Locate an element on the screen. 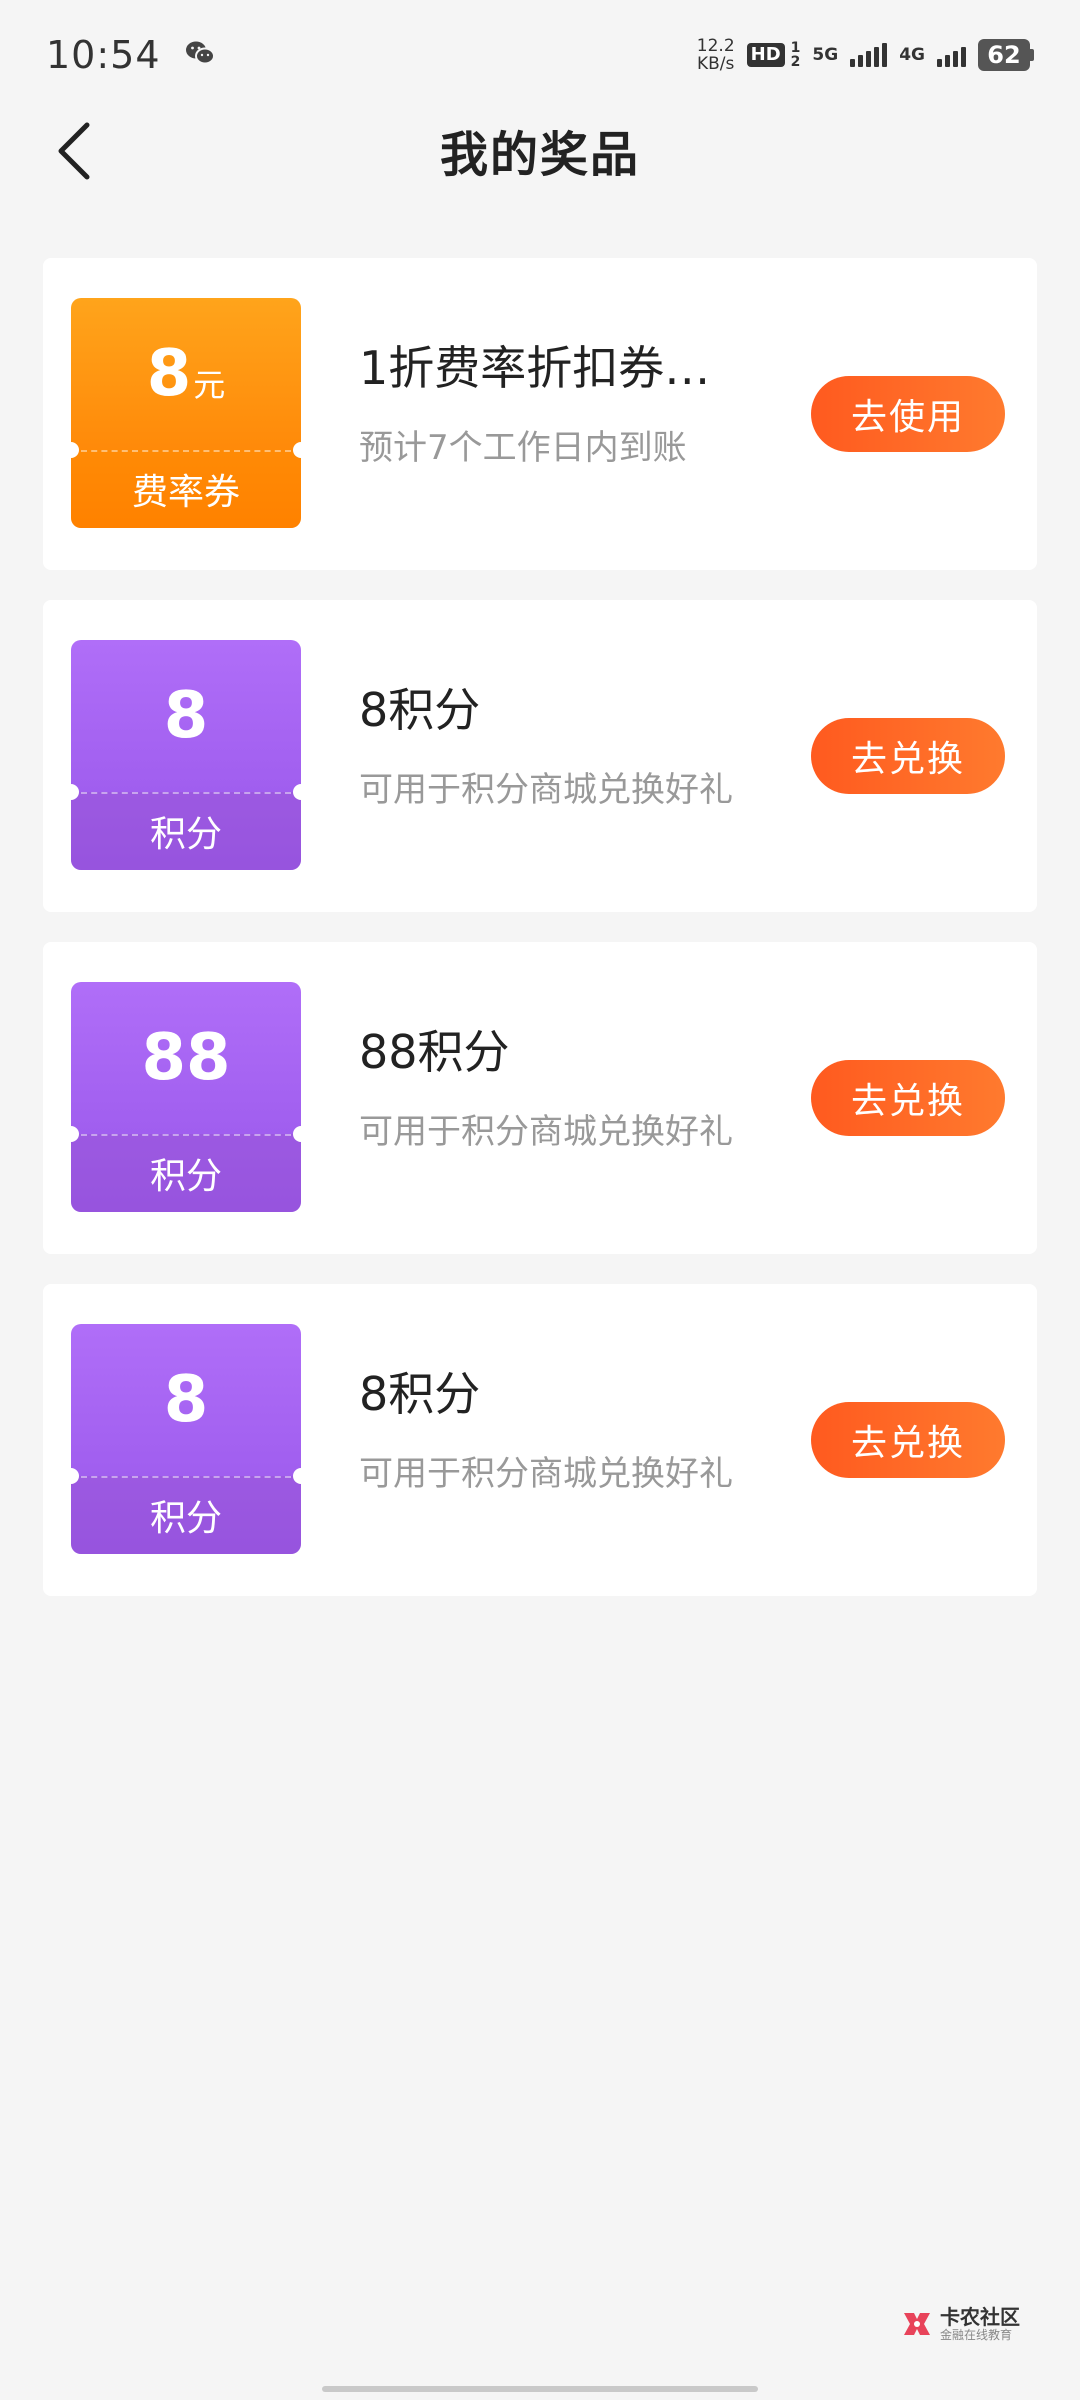 Image resolution: width=1080 pixels, height=2400 pixels. status-time: 10:54 is located at coordinates (103, 55).